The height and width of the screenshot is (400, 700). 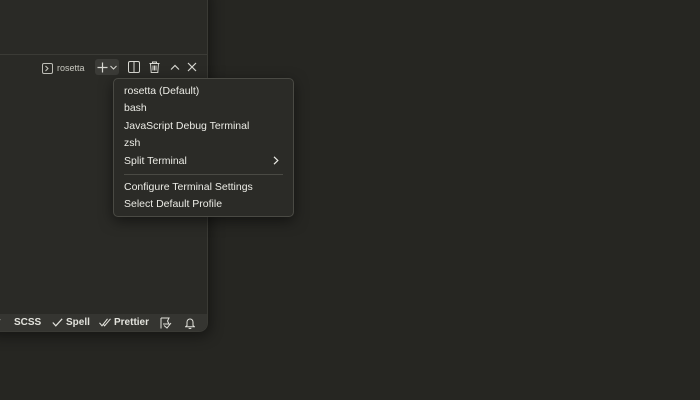 I want to click on menu-item-select-default-profile: Select Default Profile, so click(x=203, y=204).